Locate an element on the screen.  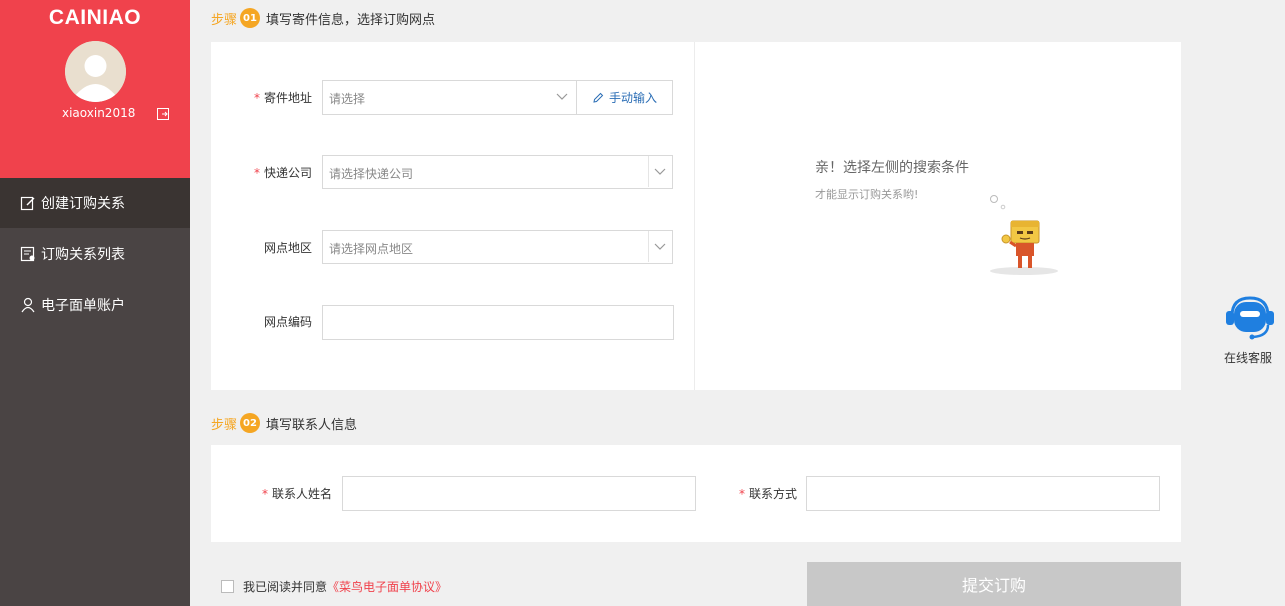
field-label: 联系人姓名 is located at coordinates (301, 494).